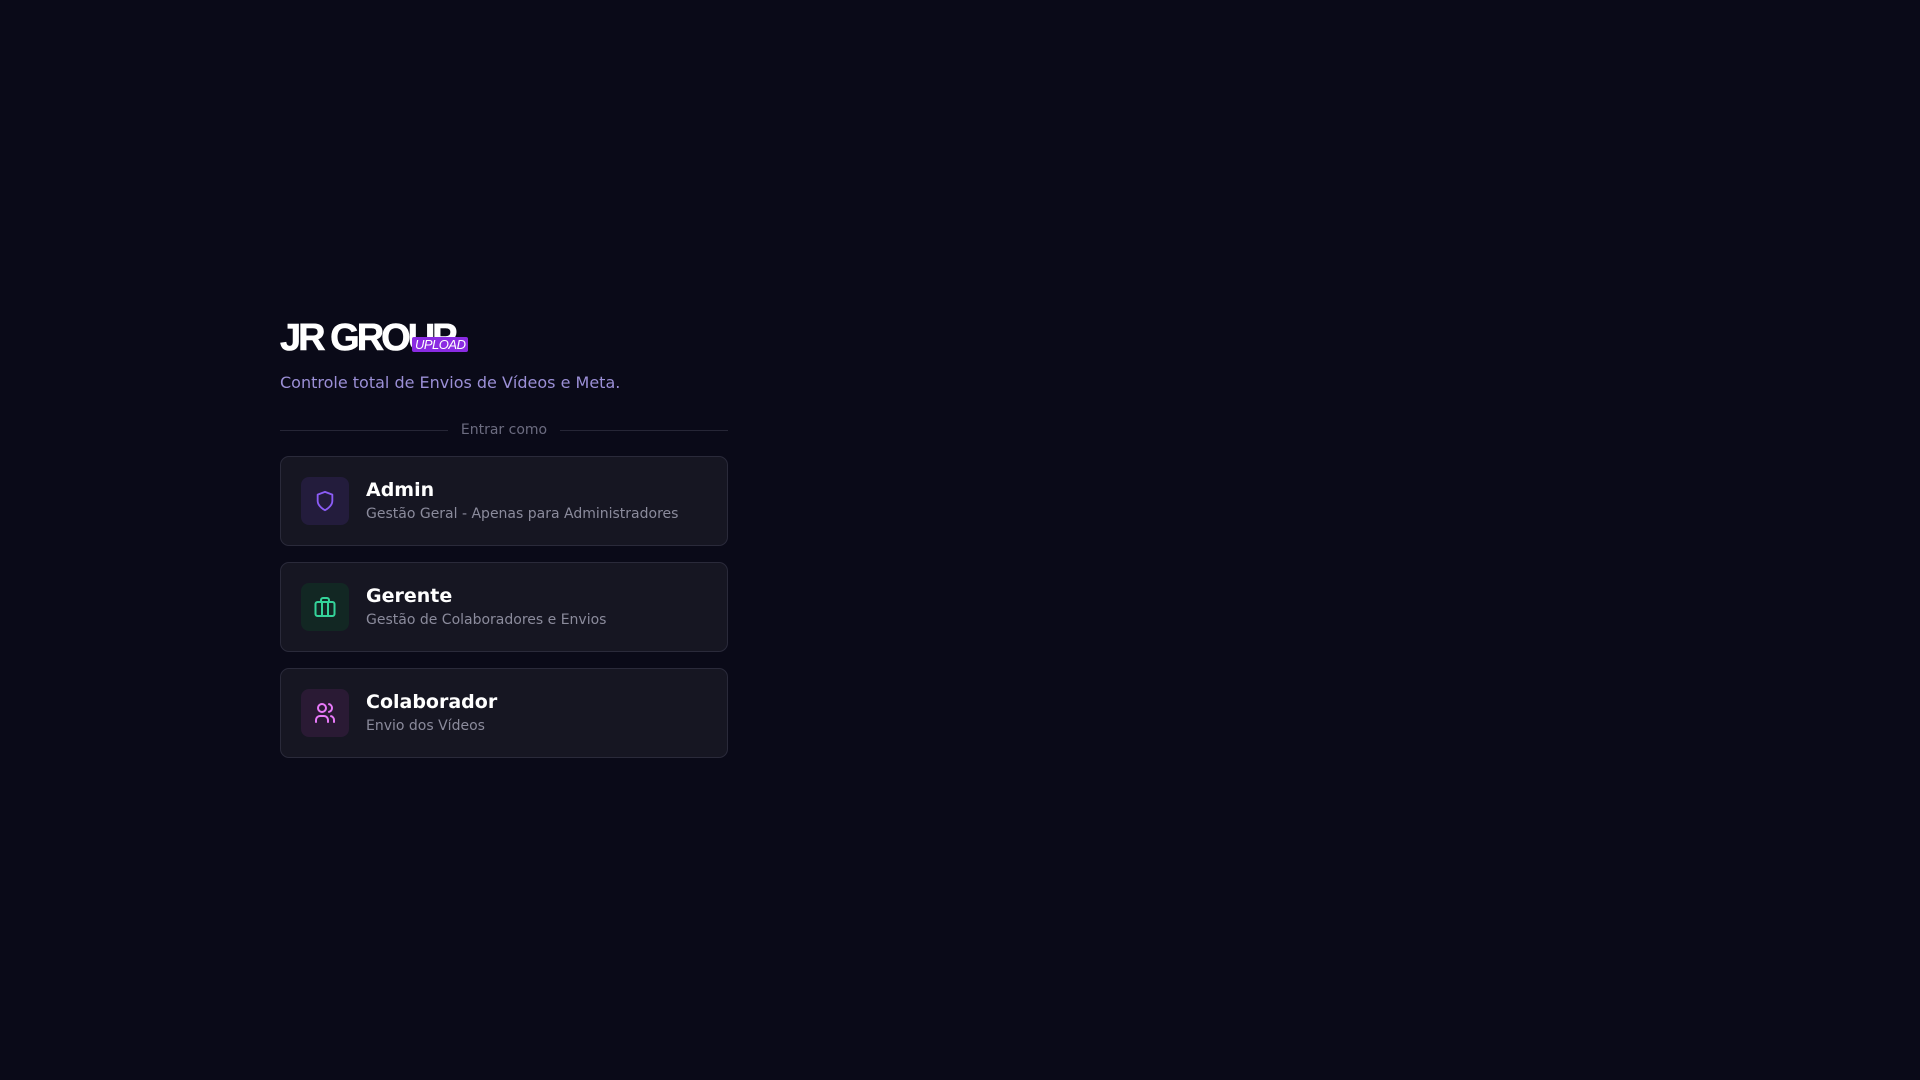 The image size is (1920, 1080). What do you see at coordinates (400, 490) in the screenshot?
I see `role-admin-title: Admin` at bounding box center [400, 490].